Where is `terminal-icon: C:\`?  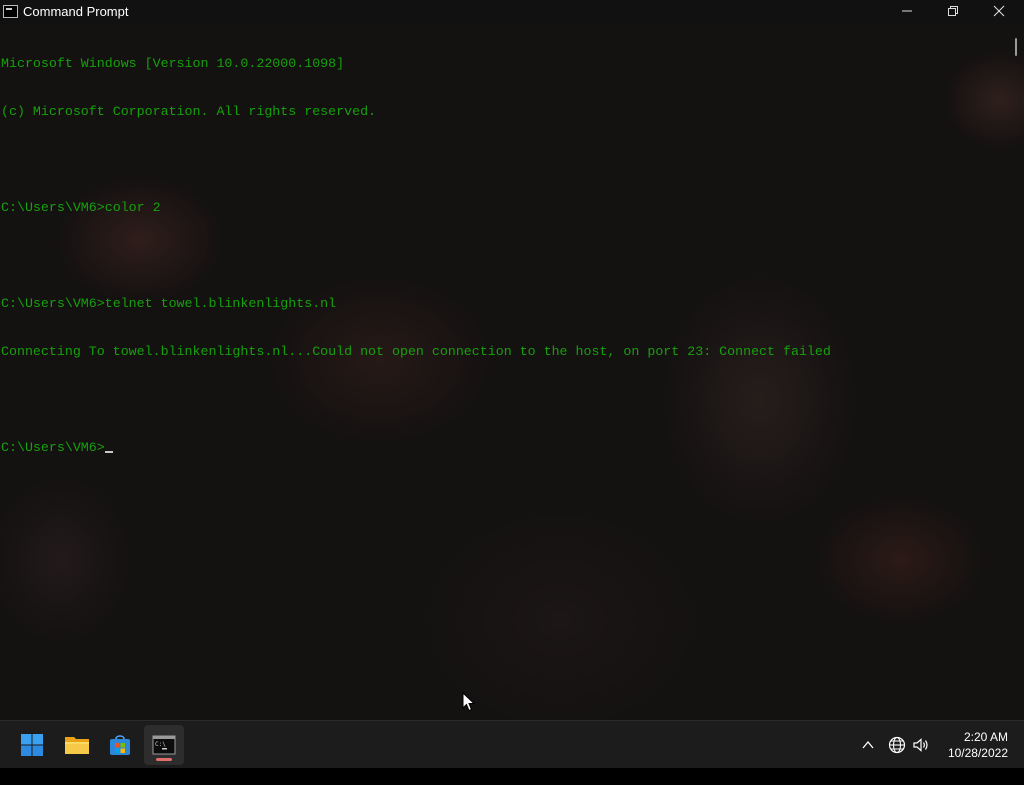
terminal-icon: C:\ is located at coordinates (164, 745).